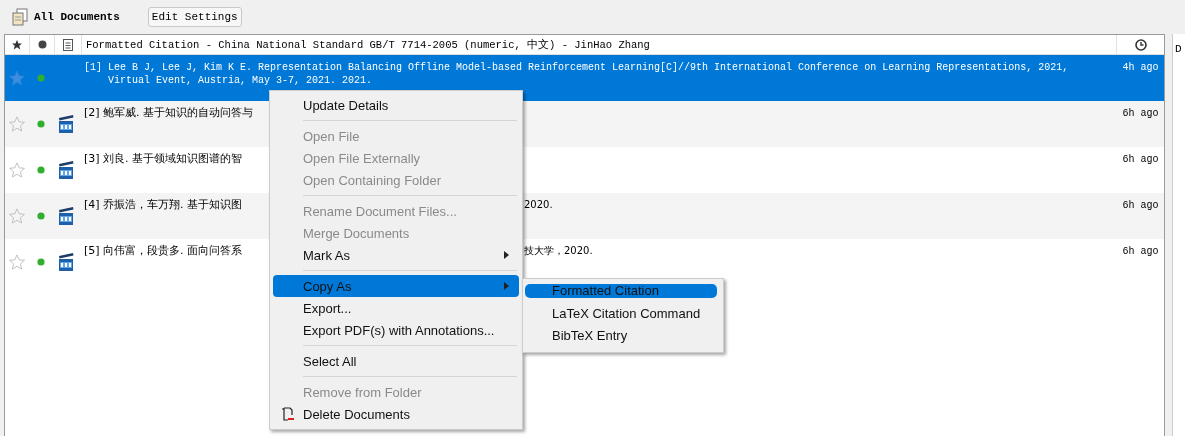  I want to click on menu-item: Formatted Citation, so click(621, 291).